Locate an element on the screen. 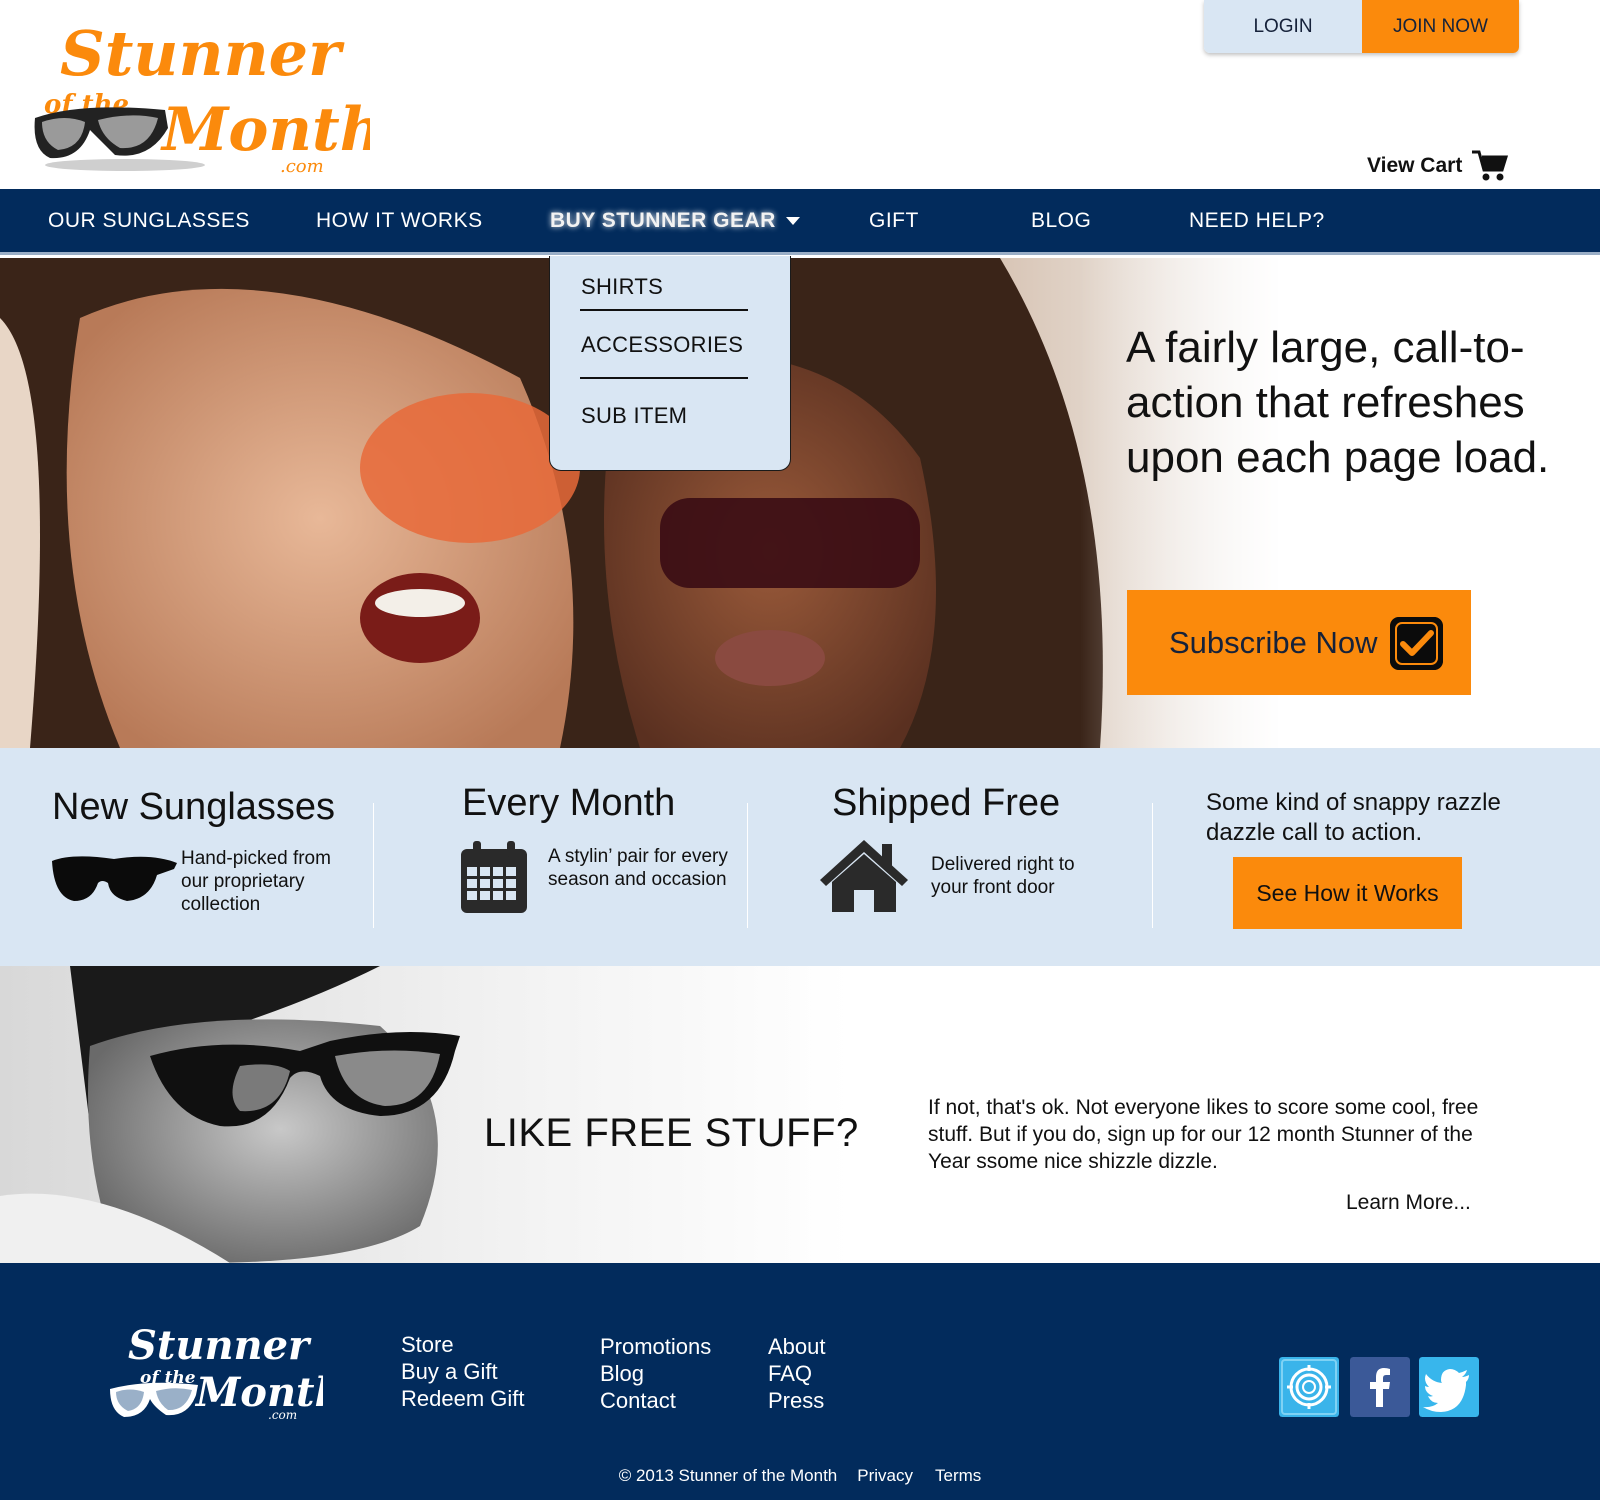  nav-buy-stunner-gear: BUY STUNNER GEAR is located at coordinates (675, 220).